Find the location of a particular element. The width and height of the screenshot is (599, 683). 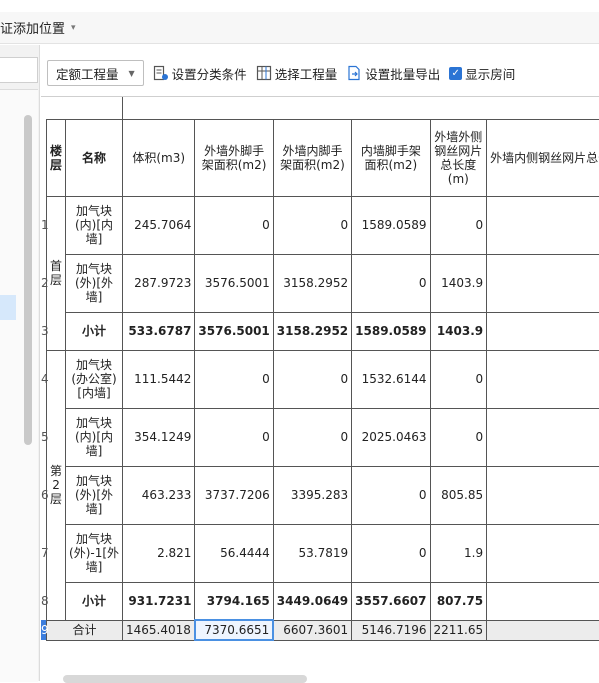

row-number: 2 is located at coordinates (43, 283).